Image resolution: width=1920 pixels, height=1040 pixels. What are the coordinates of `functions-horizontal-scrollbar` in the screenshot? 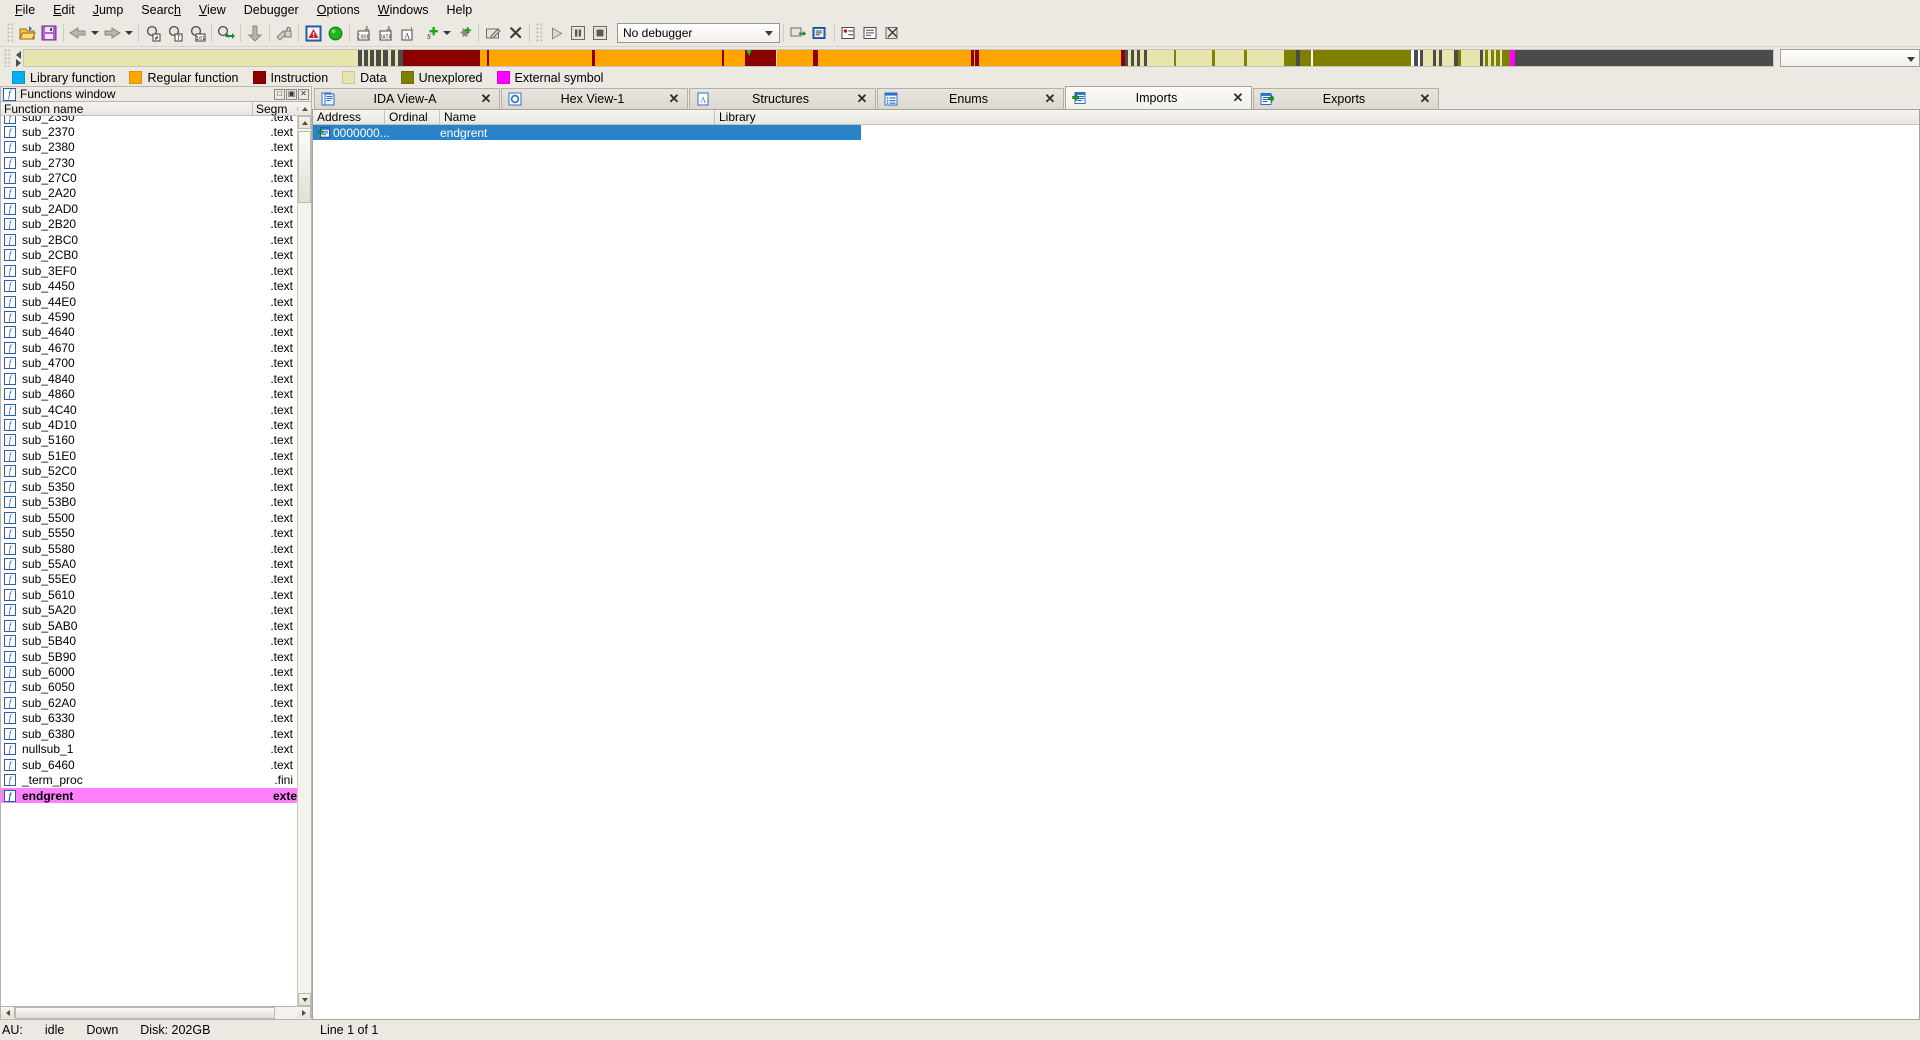 It's located at (156, 1013).